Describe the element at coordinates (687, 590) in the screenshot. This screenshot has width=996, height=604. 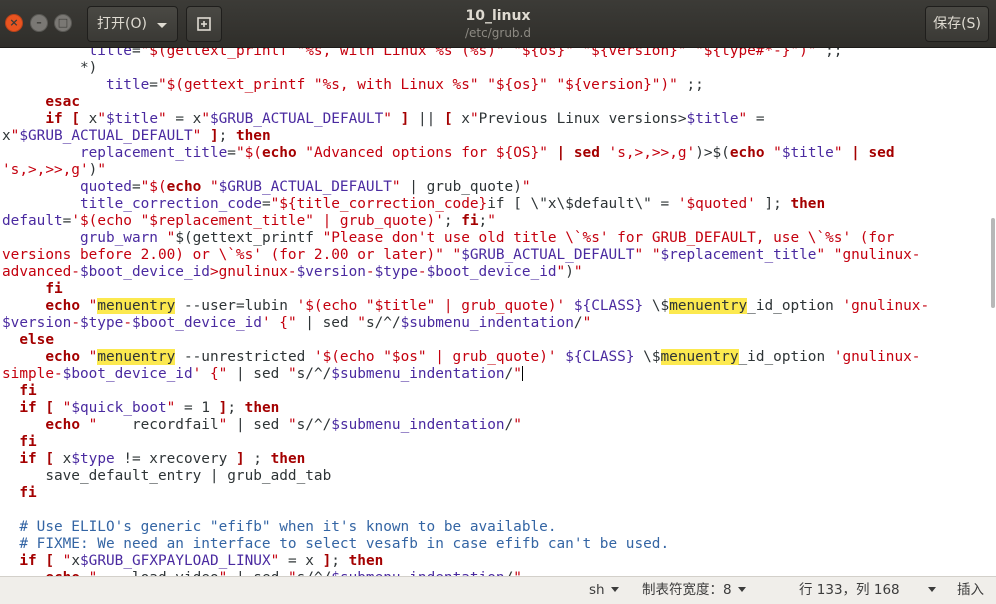
I see `tab-width-label: 制表符宽度：8` at that location.